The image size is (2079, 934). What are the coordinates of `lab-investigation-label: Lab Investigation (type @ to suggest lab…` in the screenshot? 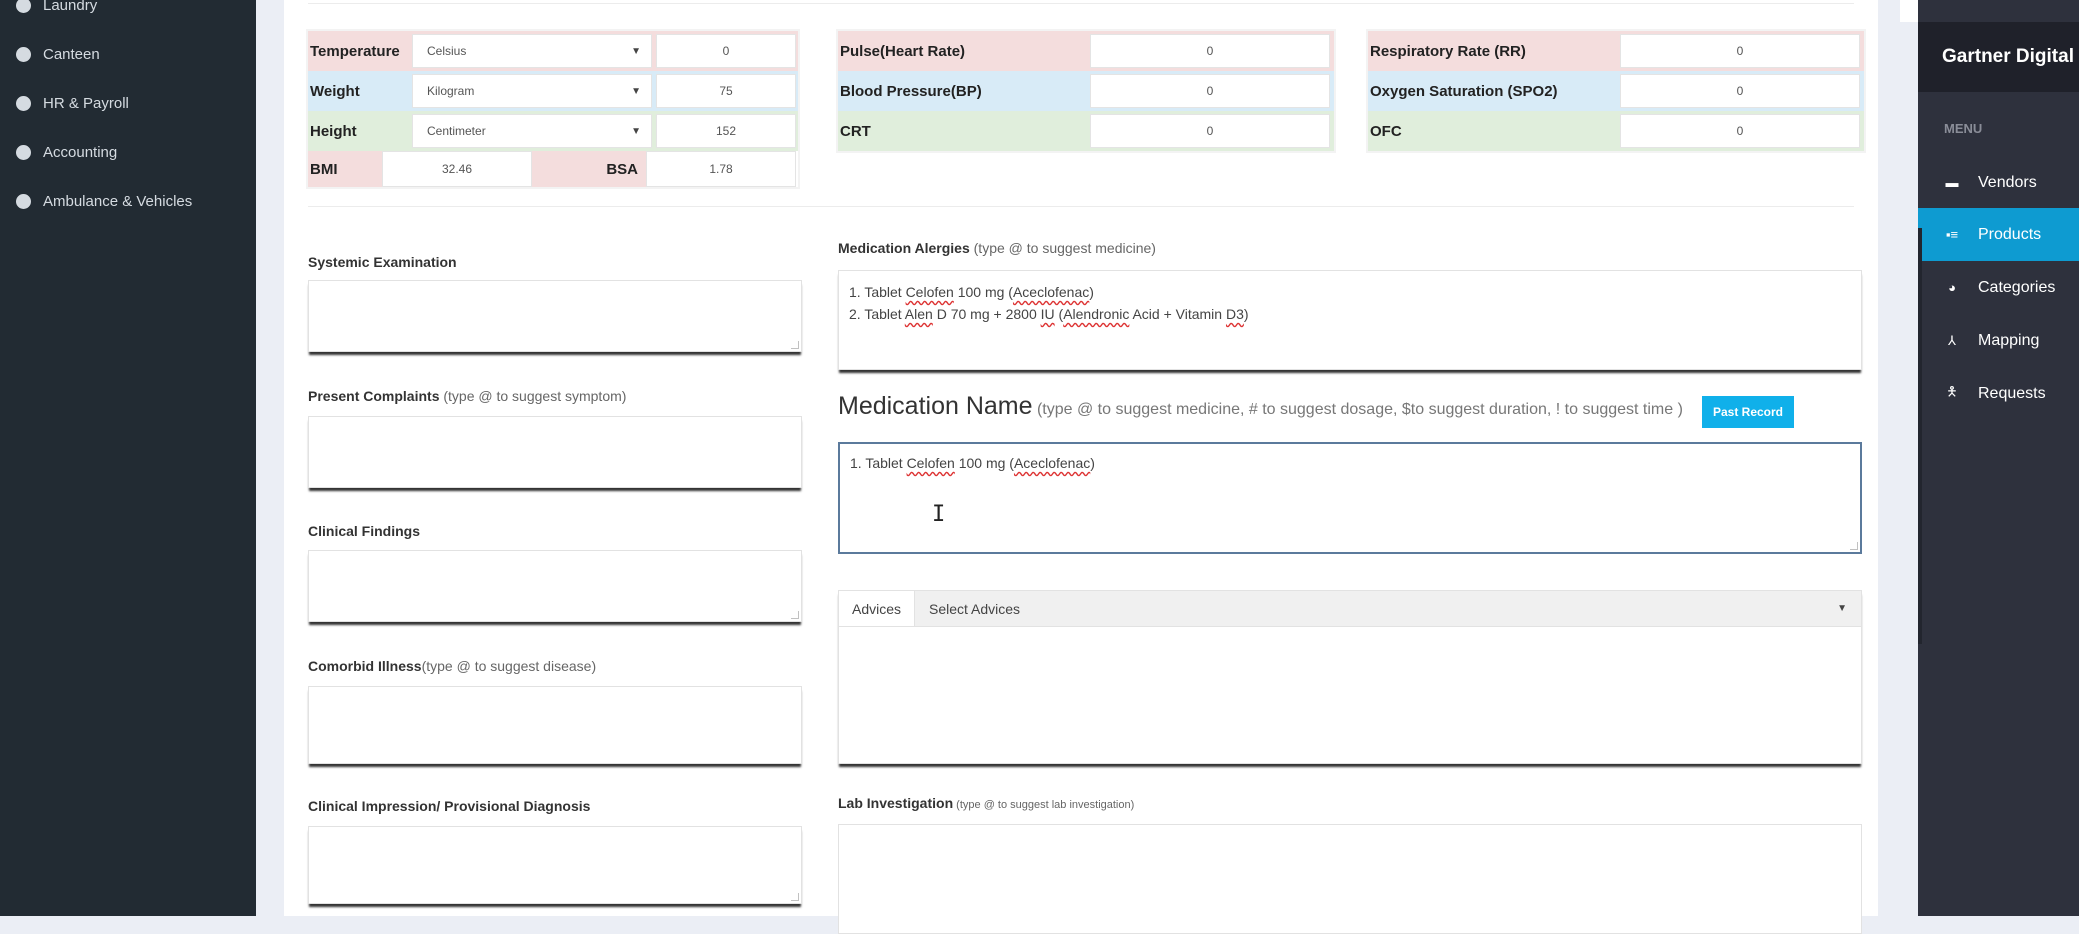 It's located at (986, 803).